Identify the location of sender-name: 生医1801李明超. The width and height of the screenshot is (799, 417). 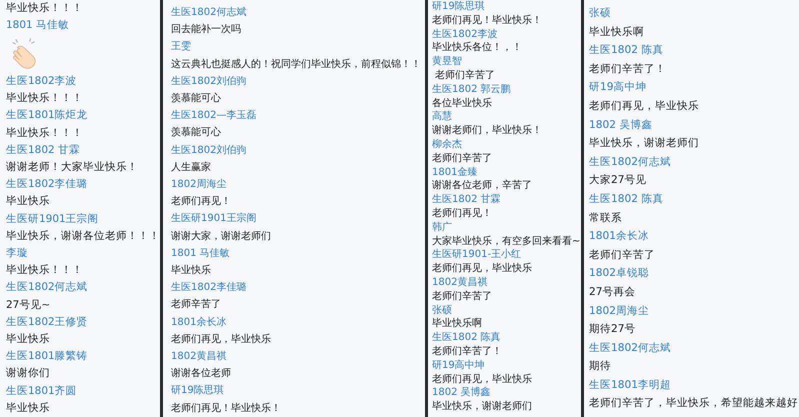
(694, 385).